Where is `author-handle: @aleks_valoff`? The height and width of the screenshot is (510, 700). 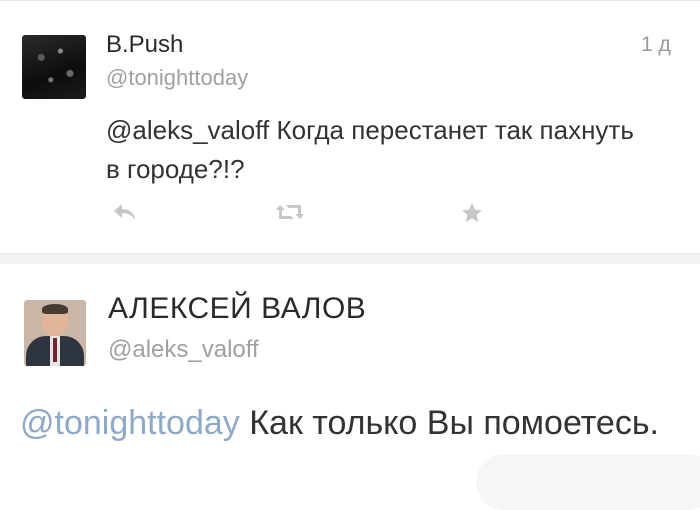 author-handle: @aleks_valoff is located at coordinates (183, 350).